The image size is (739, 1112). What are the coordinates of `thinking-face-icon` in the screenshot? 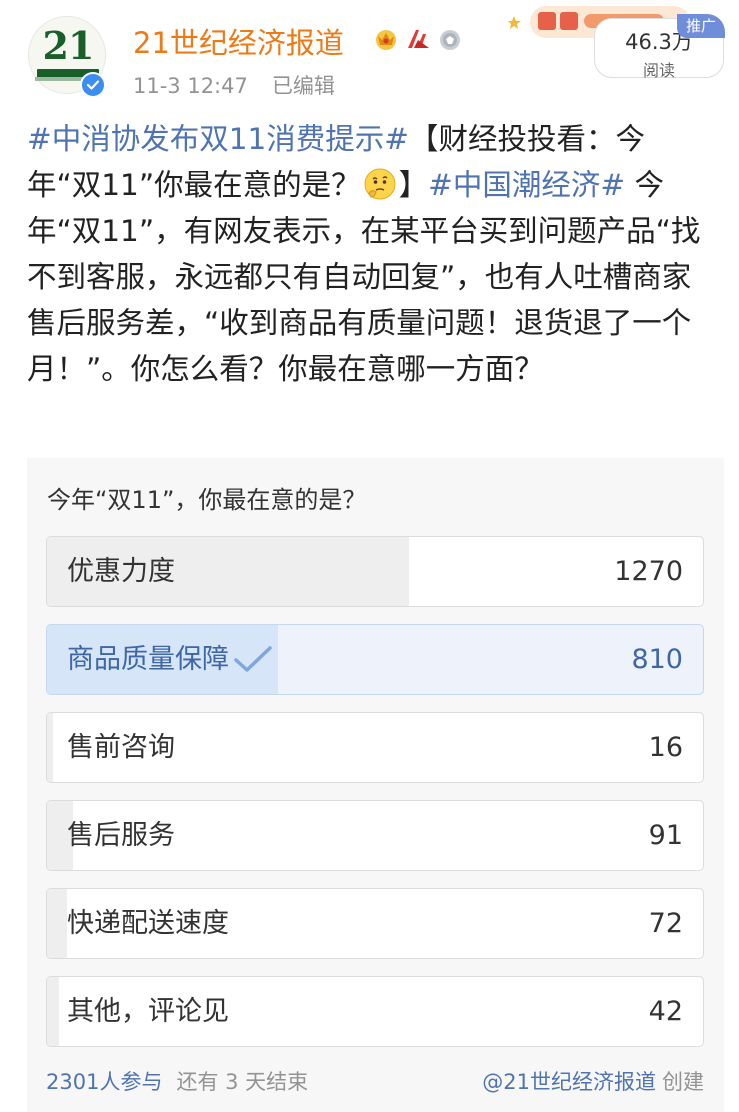 It's located at (380, 184).